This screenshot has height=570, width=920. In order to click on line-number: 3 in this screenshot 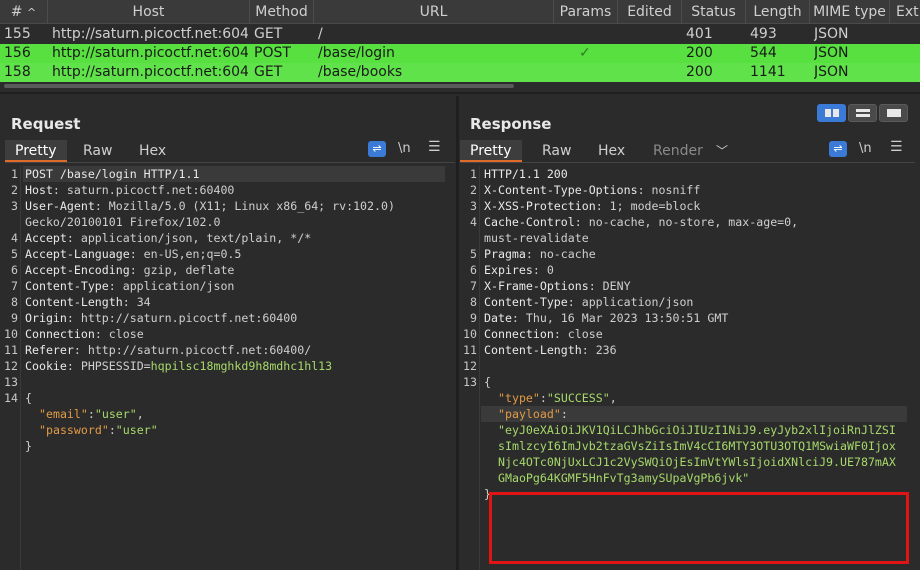, I will do `click(14, 206)`.